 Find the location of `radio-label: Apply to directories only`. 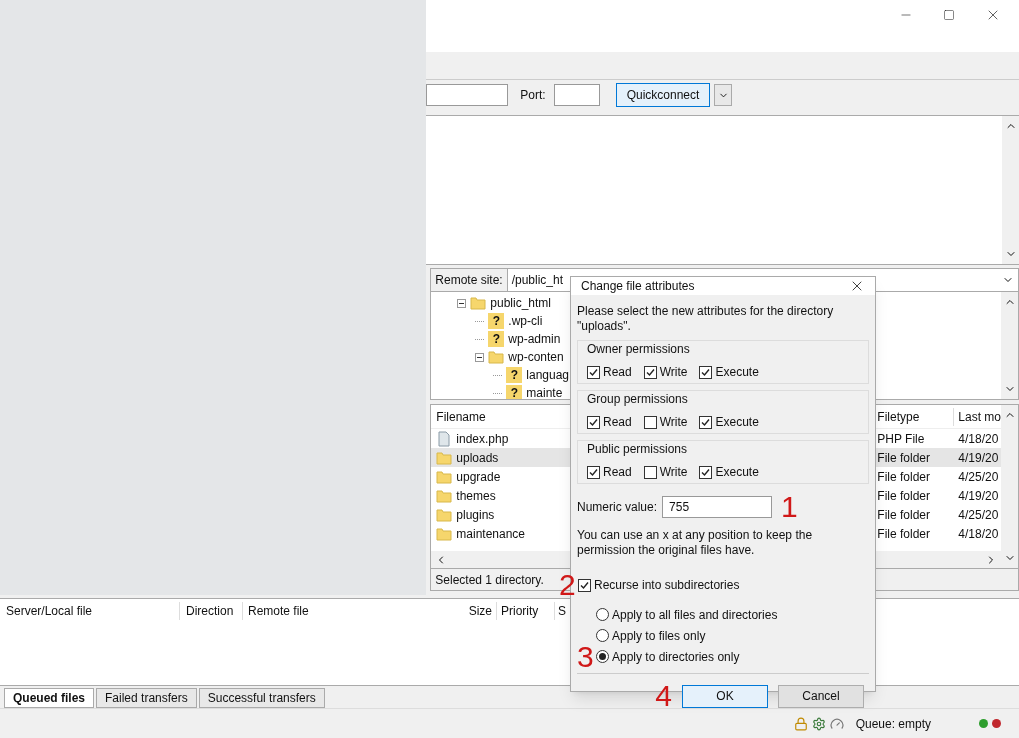

radio-label: Apply to directories only is located at coordinates (676, 657).